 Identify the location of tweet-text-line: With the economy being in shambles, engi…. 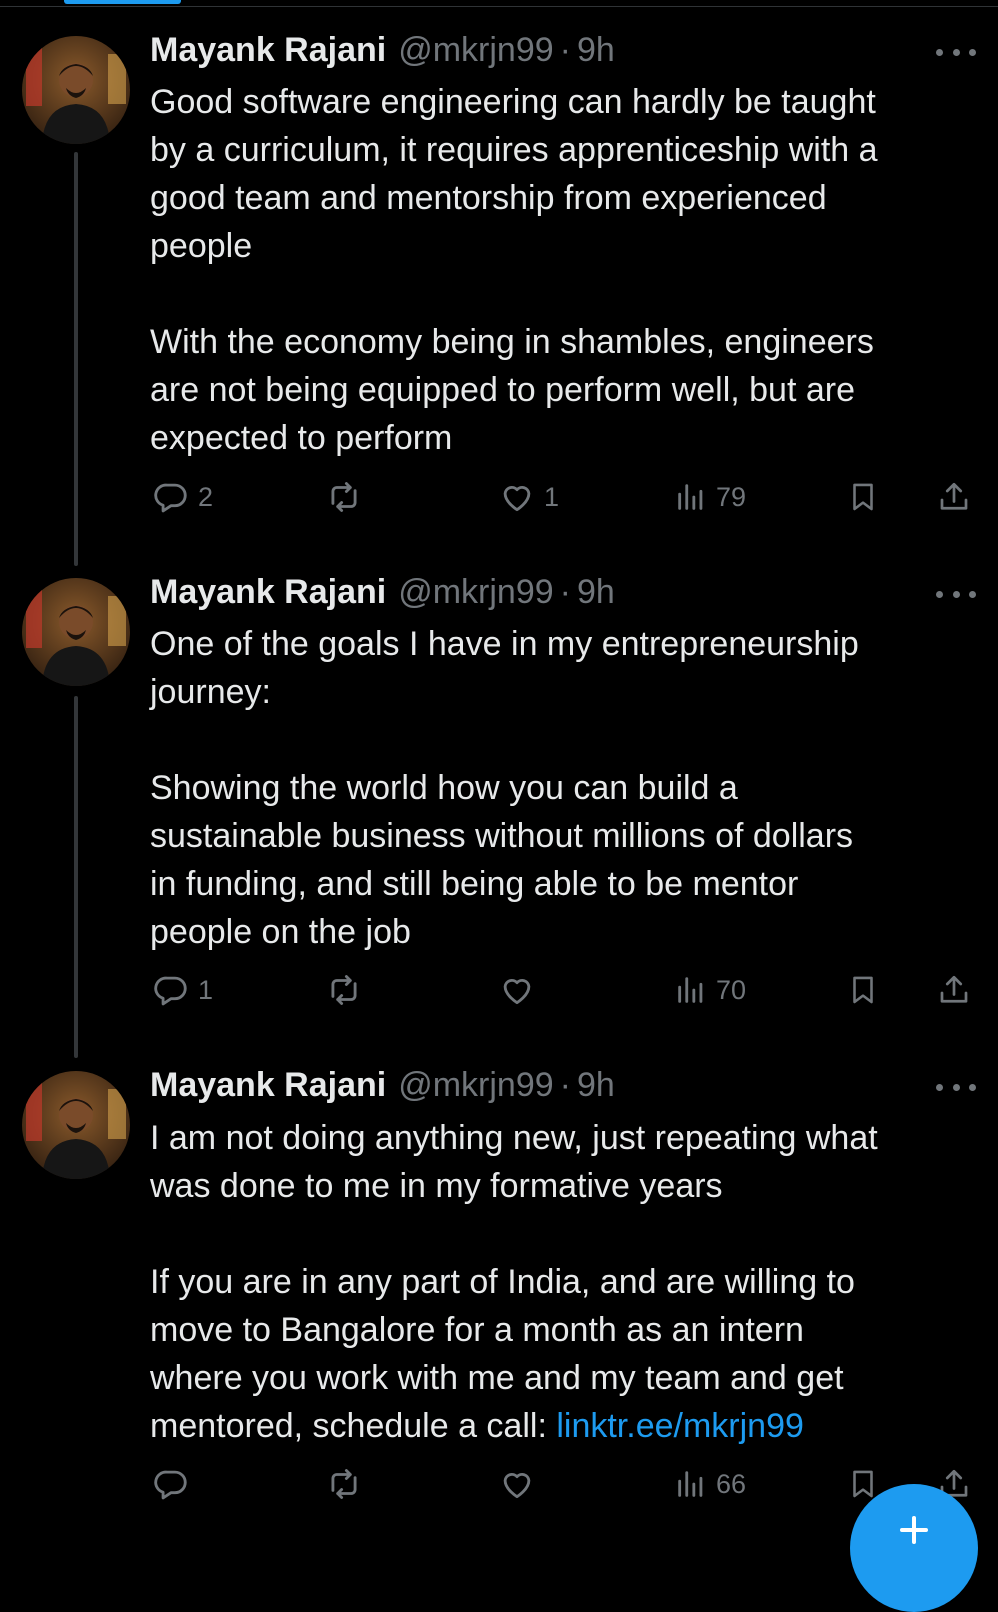
(512, 342).